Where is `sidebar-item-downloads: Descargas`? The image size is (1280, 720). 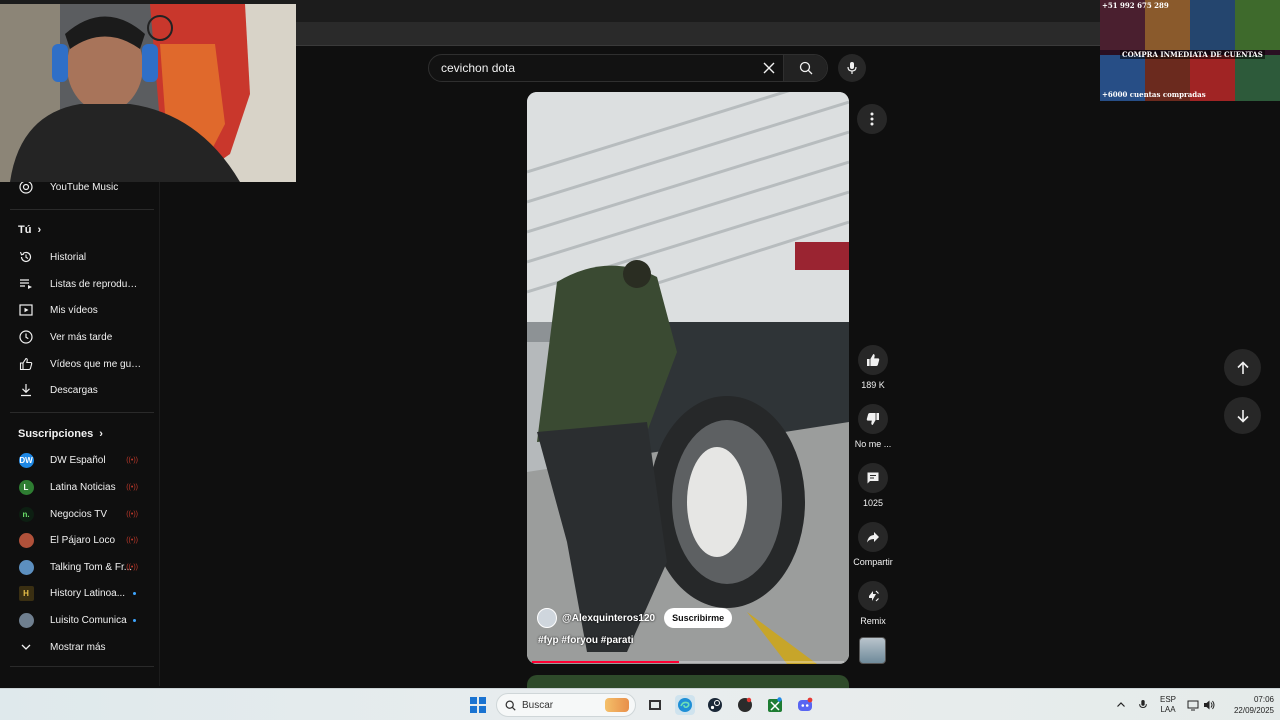
sidebar-item-downloads: Descargas is located at coordinates (83, 390).